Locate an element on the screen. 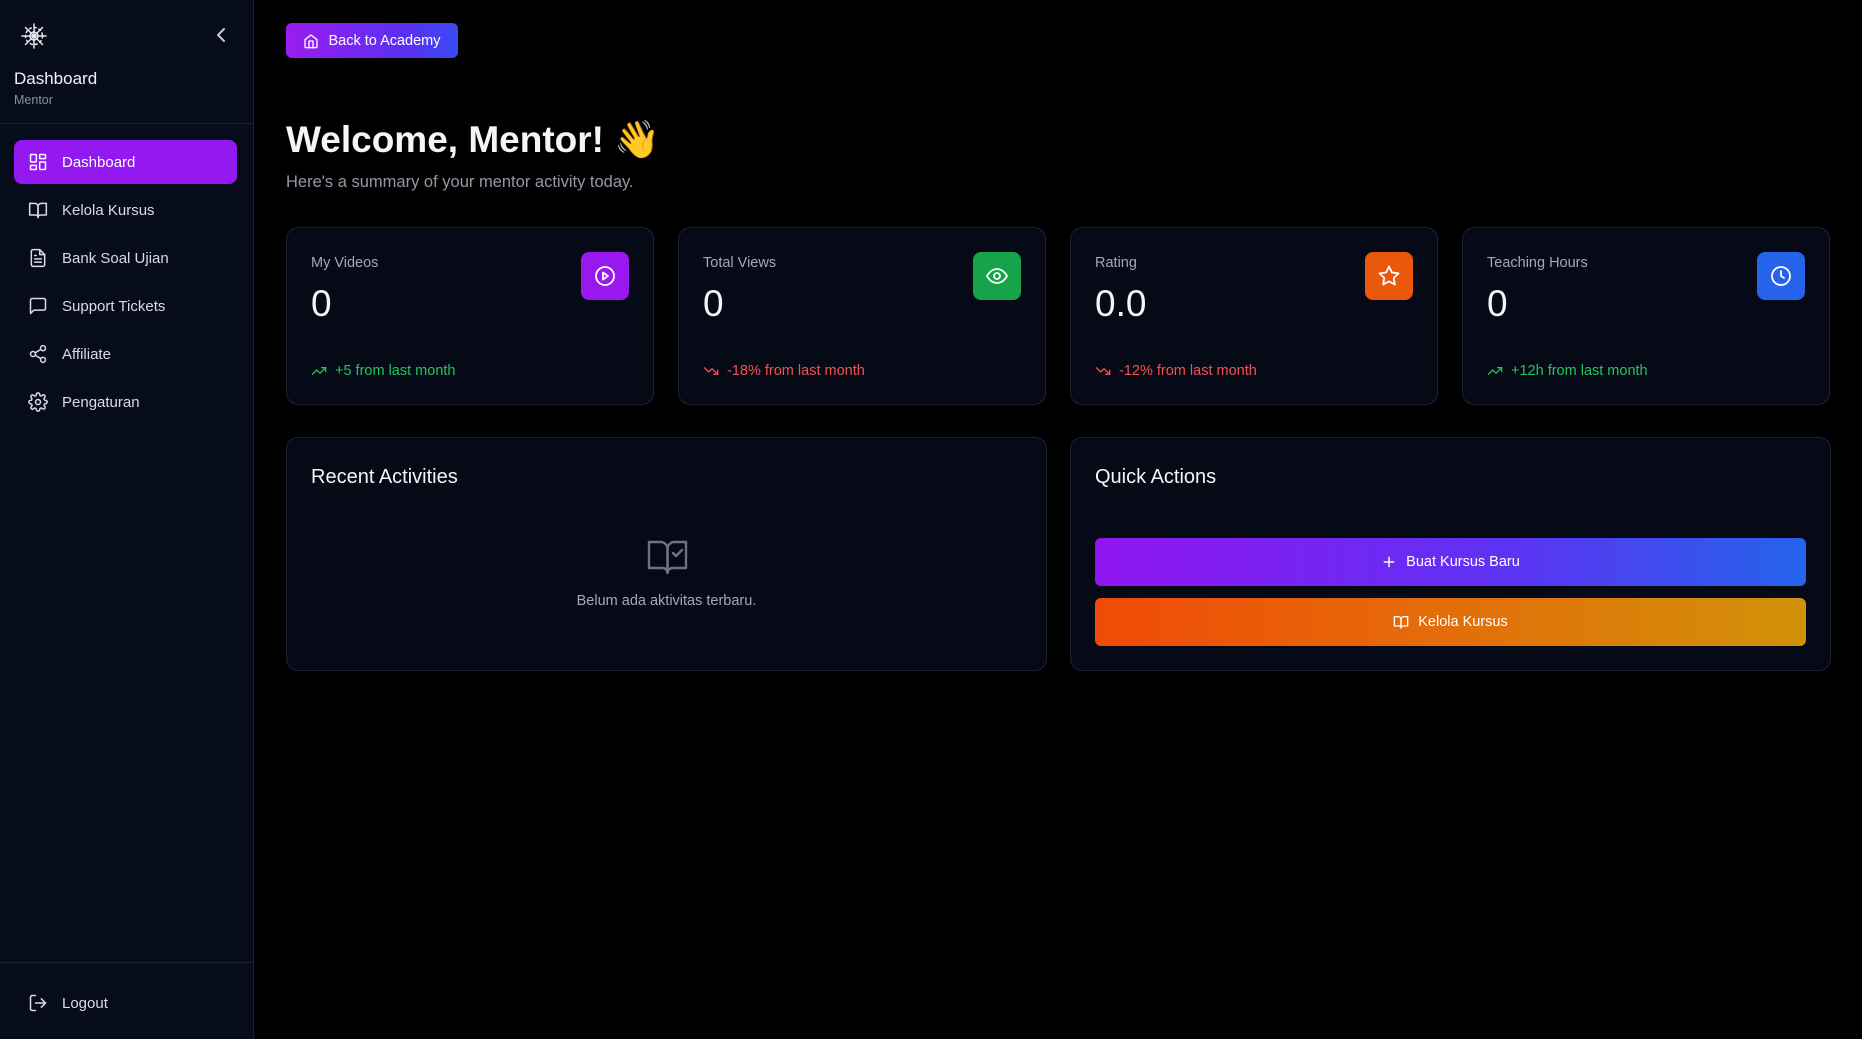  sidebar-item-kelola-kursus: Kelola Kursus is located at coordinates (125, 210).